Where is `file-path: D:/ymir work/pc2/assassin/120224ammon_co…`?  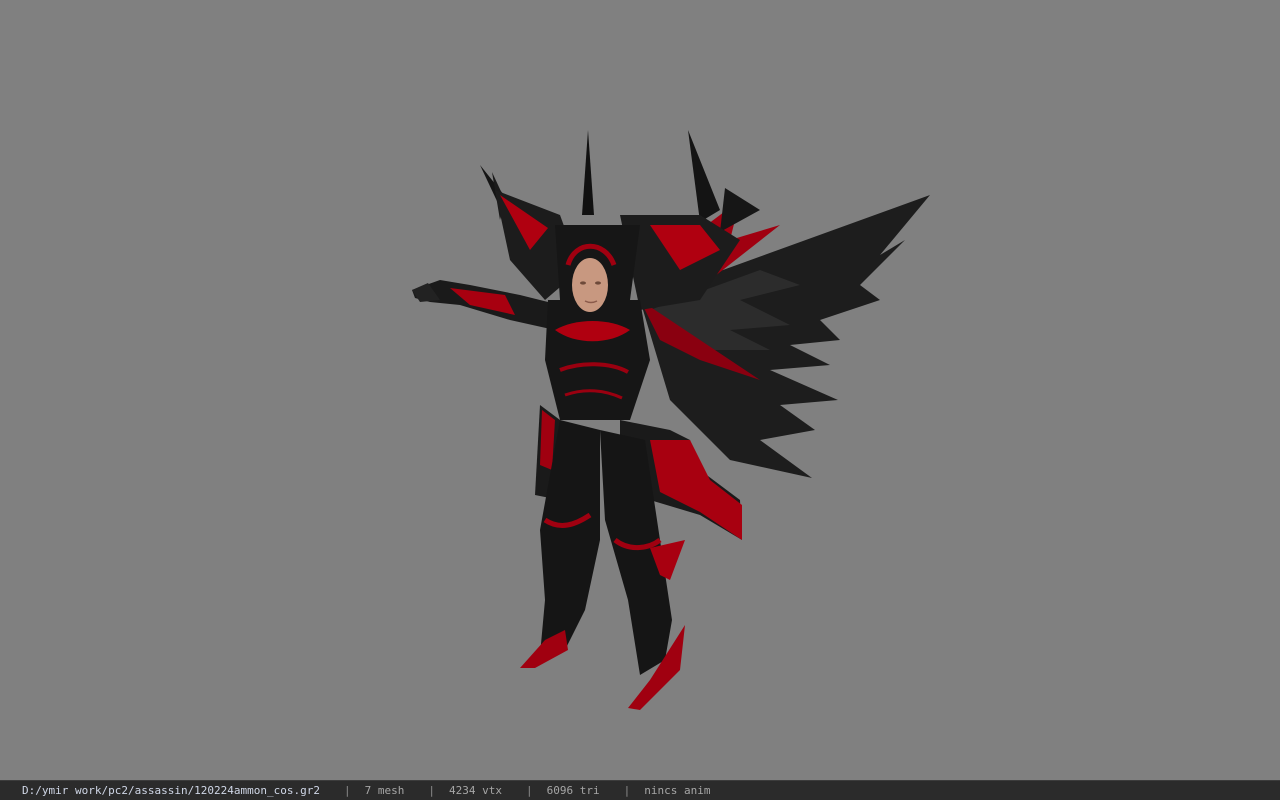
file-path: D:/ymir work/pc2/assassin/120224ammon_co… is located at coordinates (171, 790).